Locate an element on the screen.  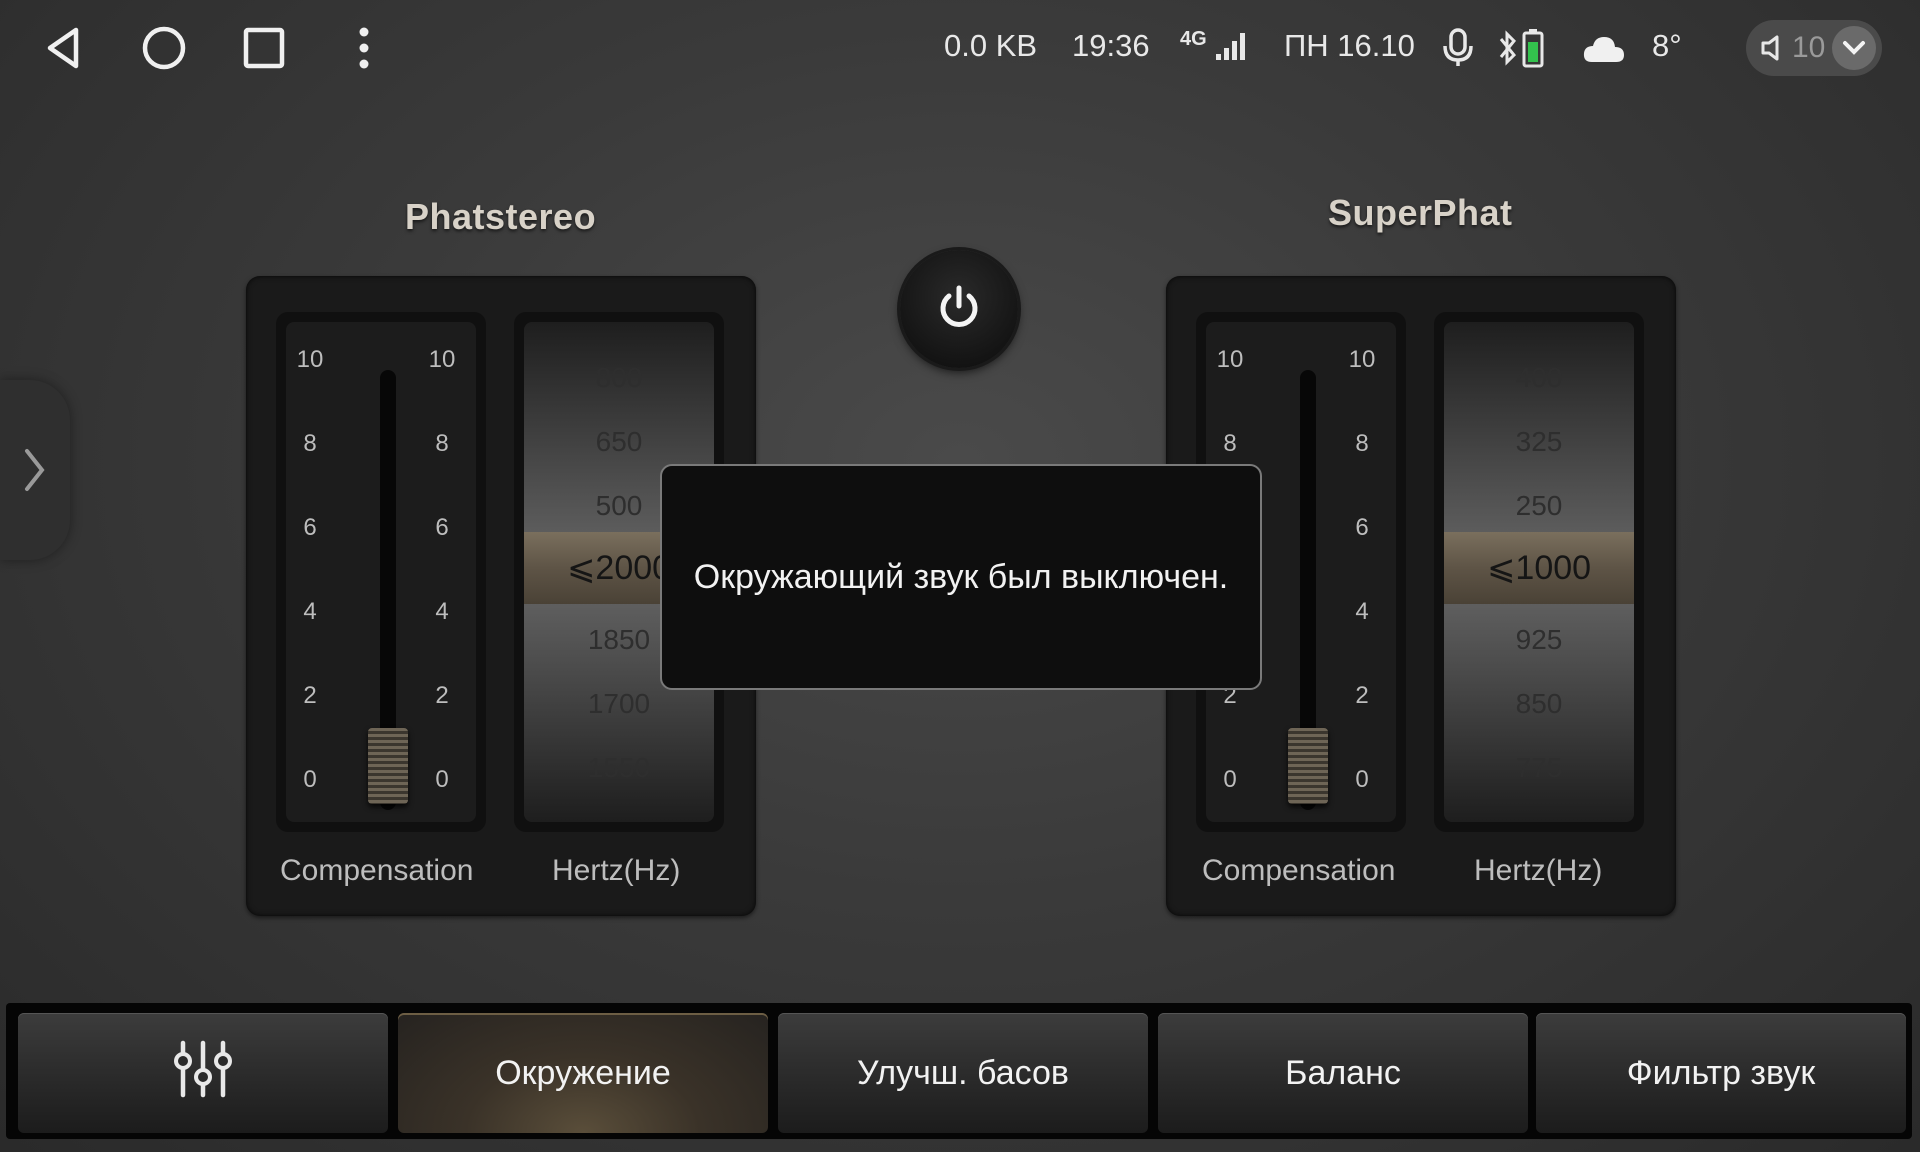
compensation-slider: 10 8 6 4 2 0 10 8 6 4 2 0 is located at coordinates (381, 572).